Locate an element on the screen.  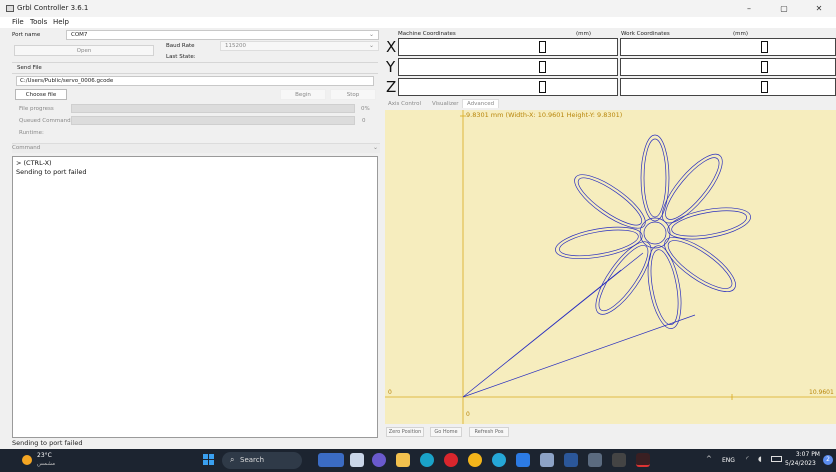
opera-icon is located at coordinates (451, 460).